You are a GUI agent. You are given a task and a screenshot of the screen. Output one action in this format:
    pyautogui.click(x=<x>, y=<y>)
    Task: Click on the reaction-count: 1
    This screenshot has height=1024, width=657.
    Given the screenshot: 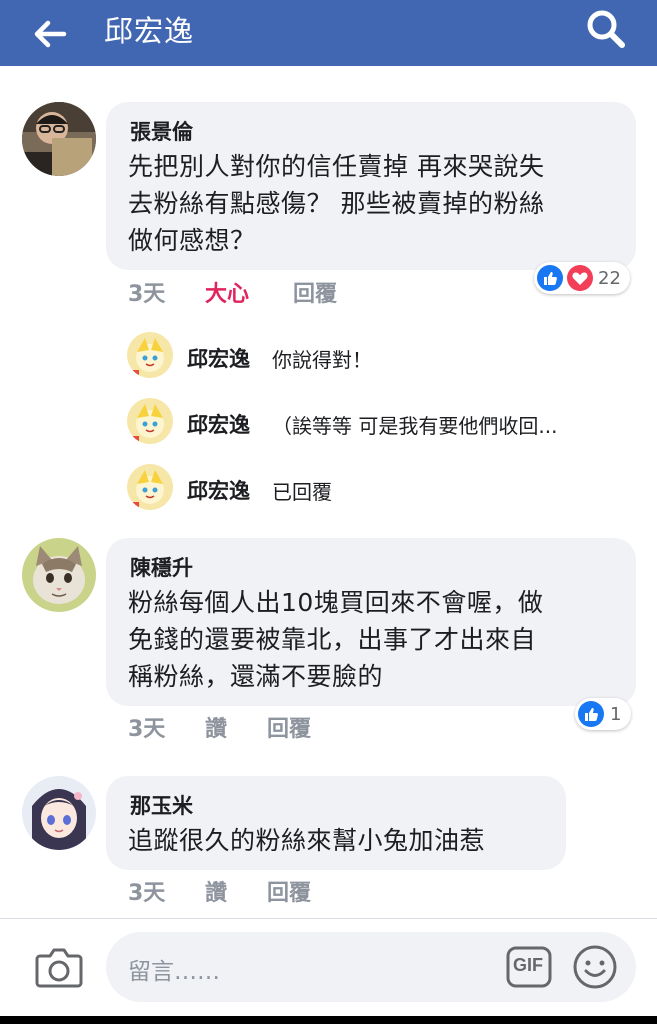 What is the action you would take?
    pyautogui.click(x=616, y=714)
    